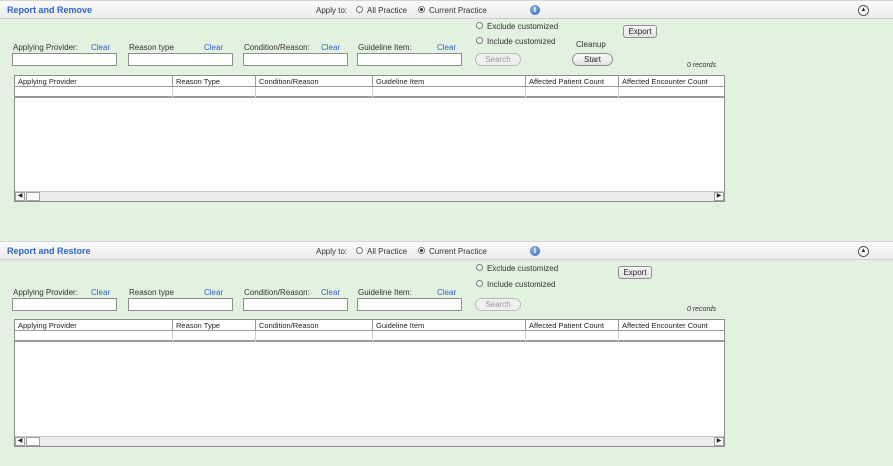 The height and width of the screenshot is (466, 893). I want to click on cleanup-label: Cleanup, so click(591, 44).